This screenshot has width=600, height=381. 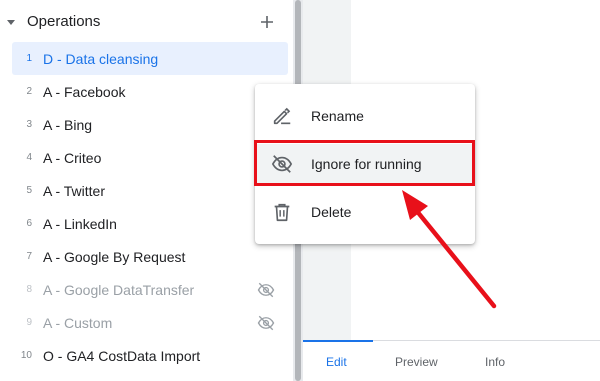 I want to click on operation-item: 10 O - GA4 CostData Import, so click(x=150, y=355).